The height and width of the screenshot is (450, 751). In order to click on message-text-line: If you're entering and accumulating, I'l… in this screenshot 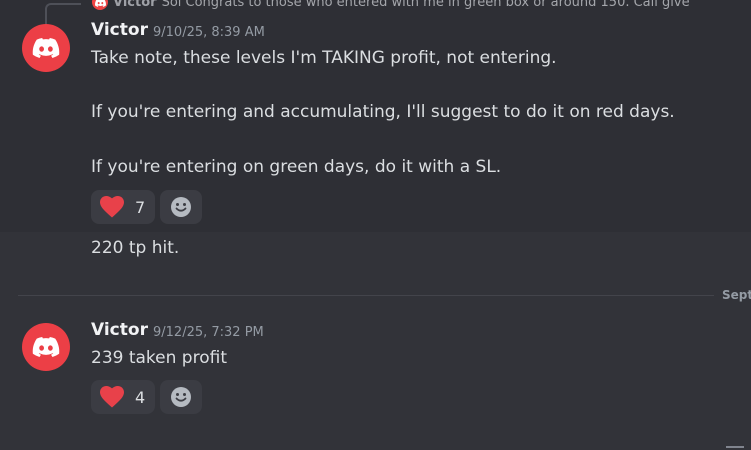, I will do `click(383, 112)`.